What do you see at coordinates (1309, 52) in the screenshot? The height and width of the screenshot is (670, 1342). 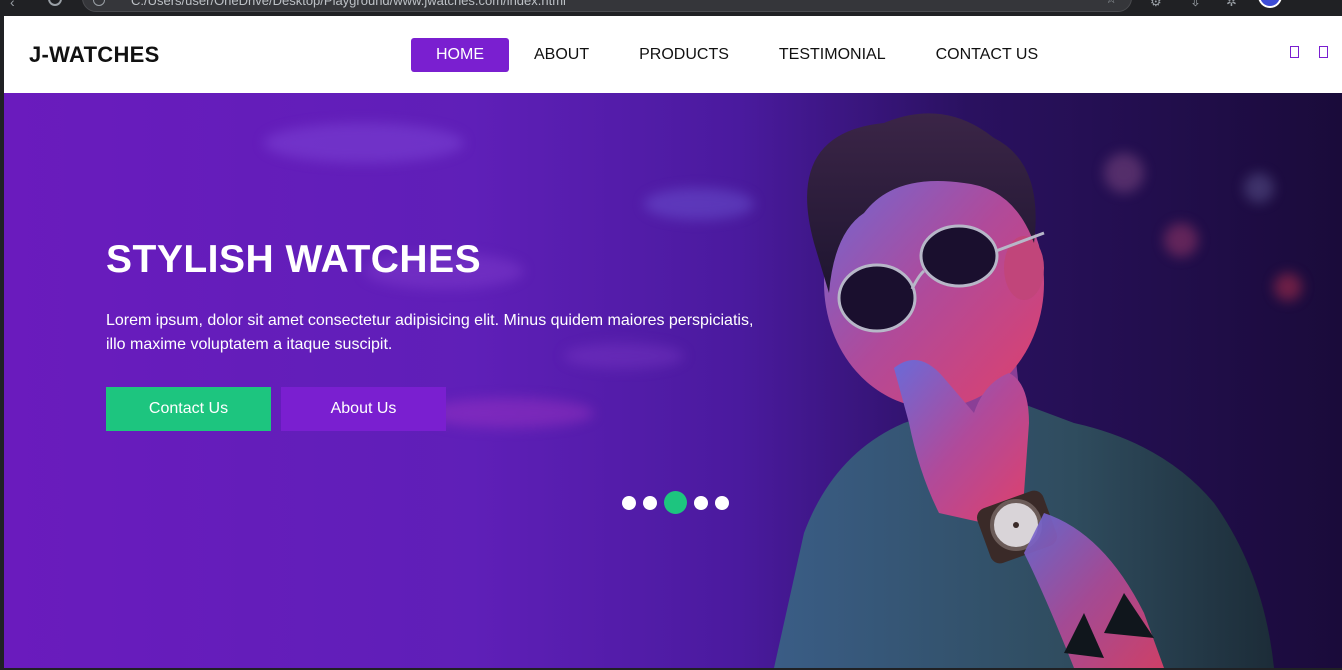 I see `header-icons` at bounding box center [1309, 52].